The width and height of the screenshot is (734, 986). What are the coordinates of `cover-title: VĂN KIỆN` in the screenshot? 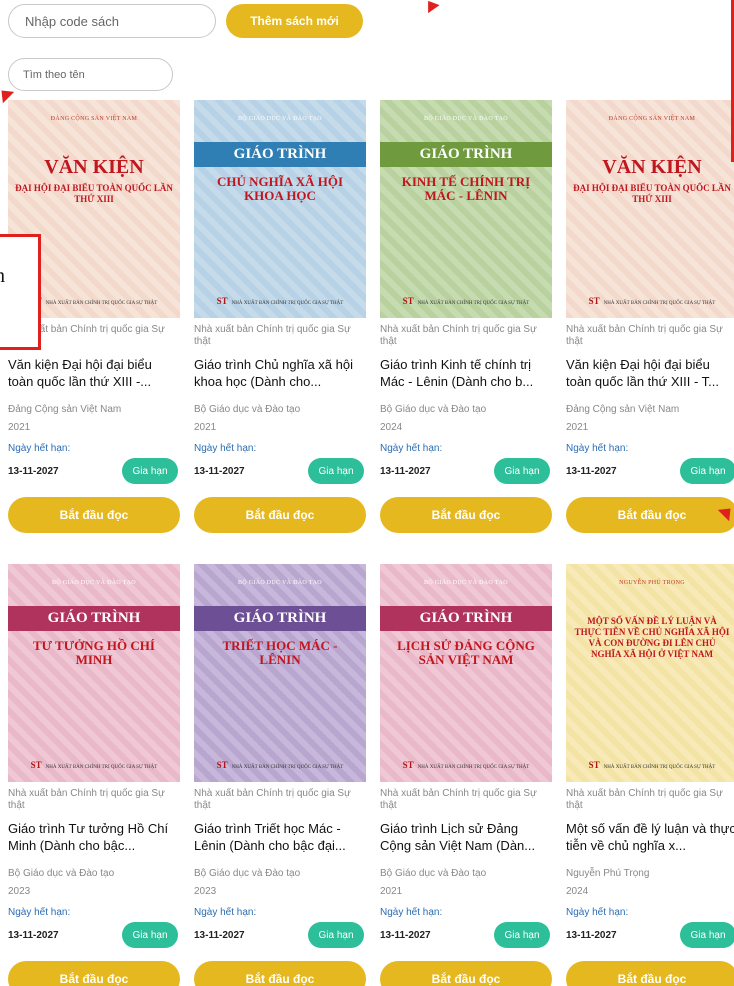 It's located at (94, 167).